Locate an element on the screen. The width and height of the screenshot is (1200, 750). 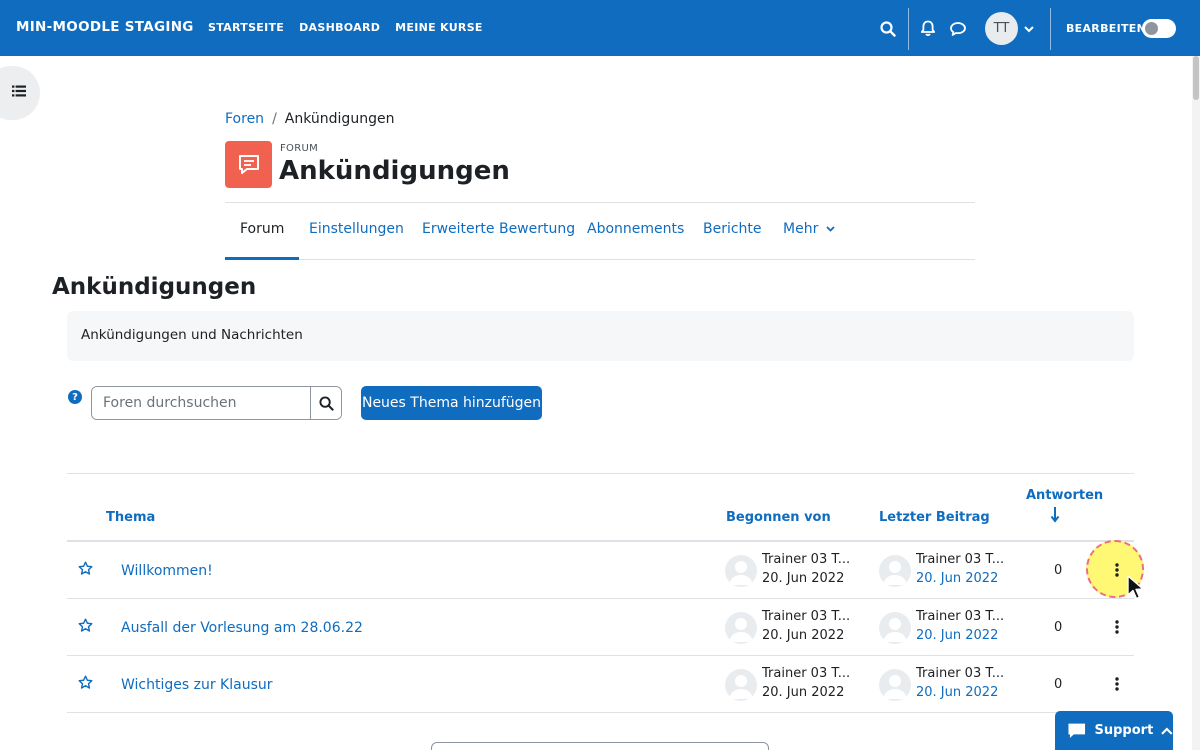
help-icon: ? is located at coordinates (75, 397).